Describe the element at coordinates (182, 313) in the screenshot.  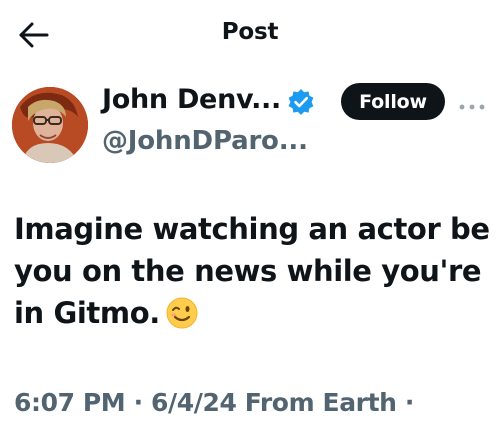
I see `winking-face-icon` at that location.